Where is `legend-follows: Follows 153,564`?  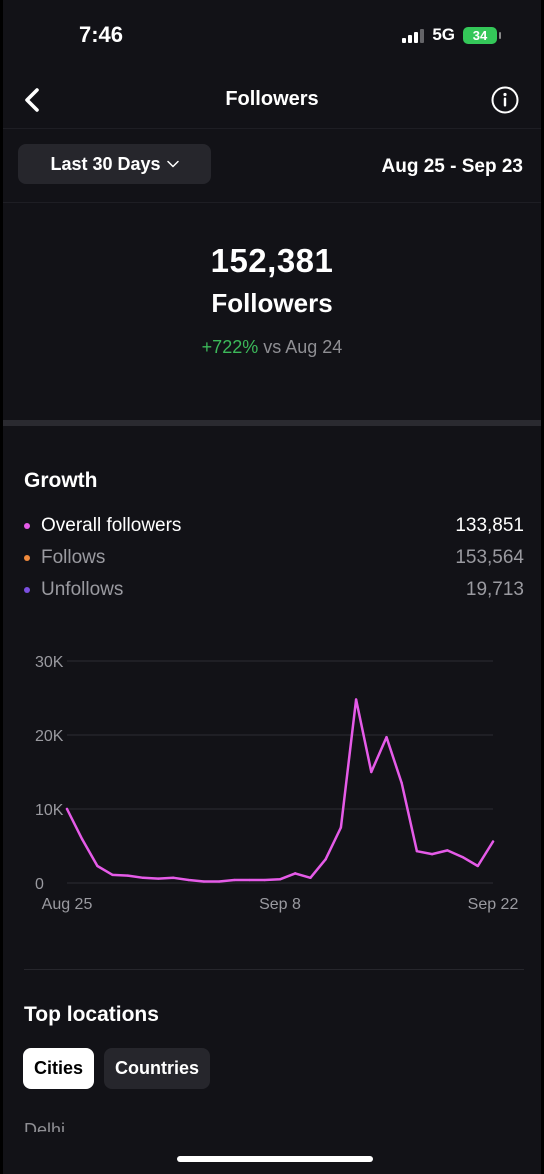
legend-follows: Follows 153,564 is located at coordinates (274, 558).